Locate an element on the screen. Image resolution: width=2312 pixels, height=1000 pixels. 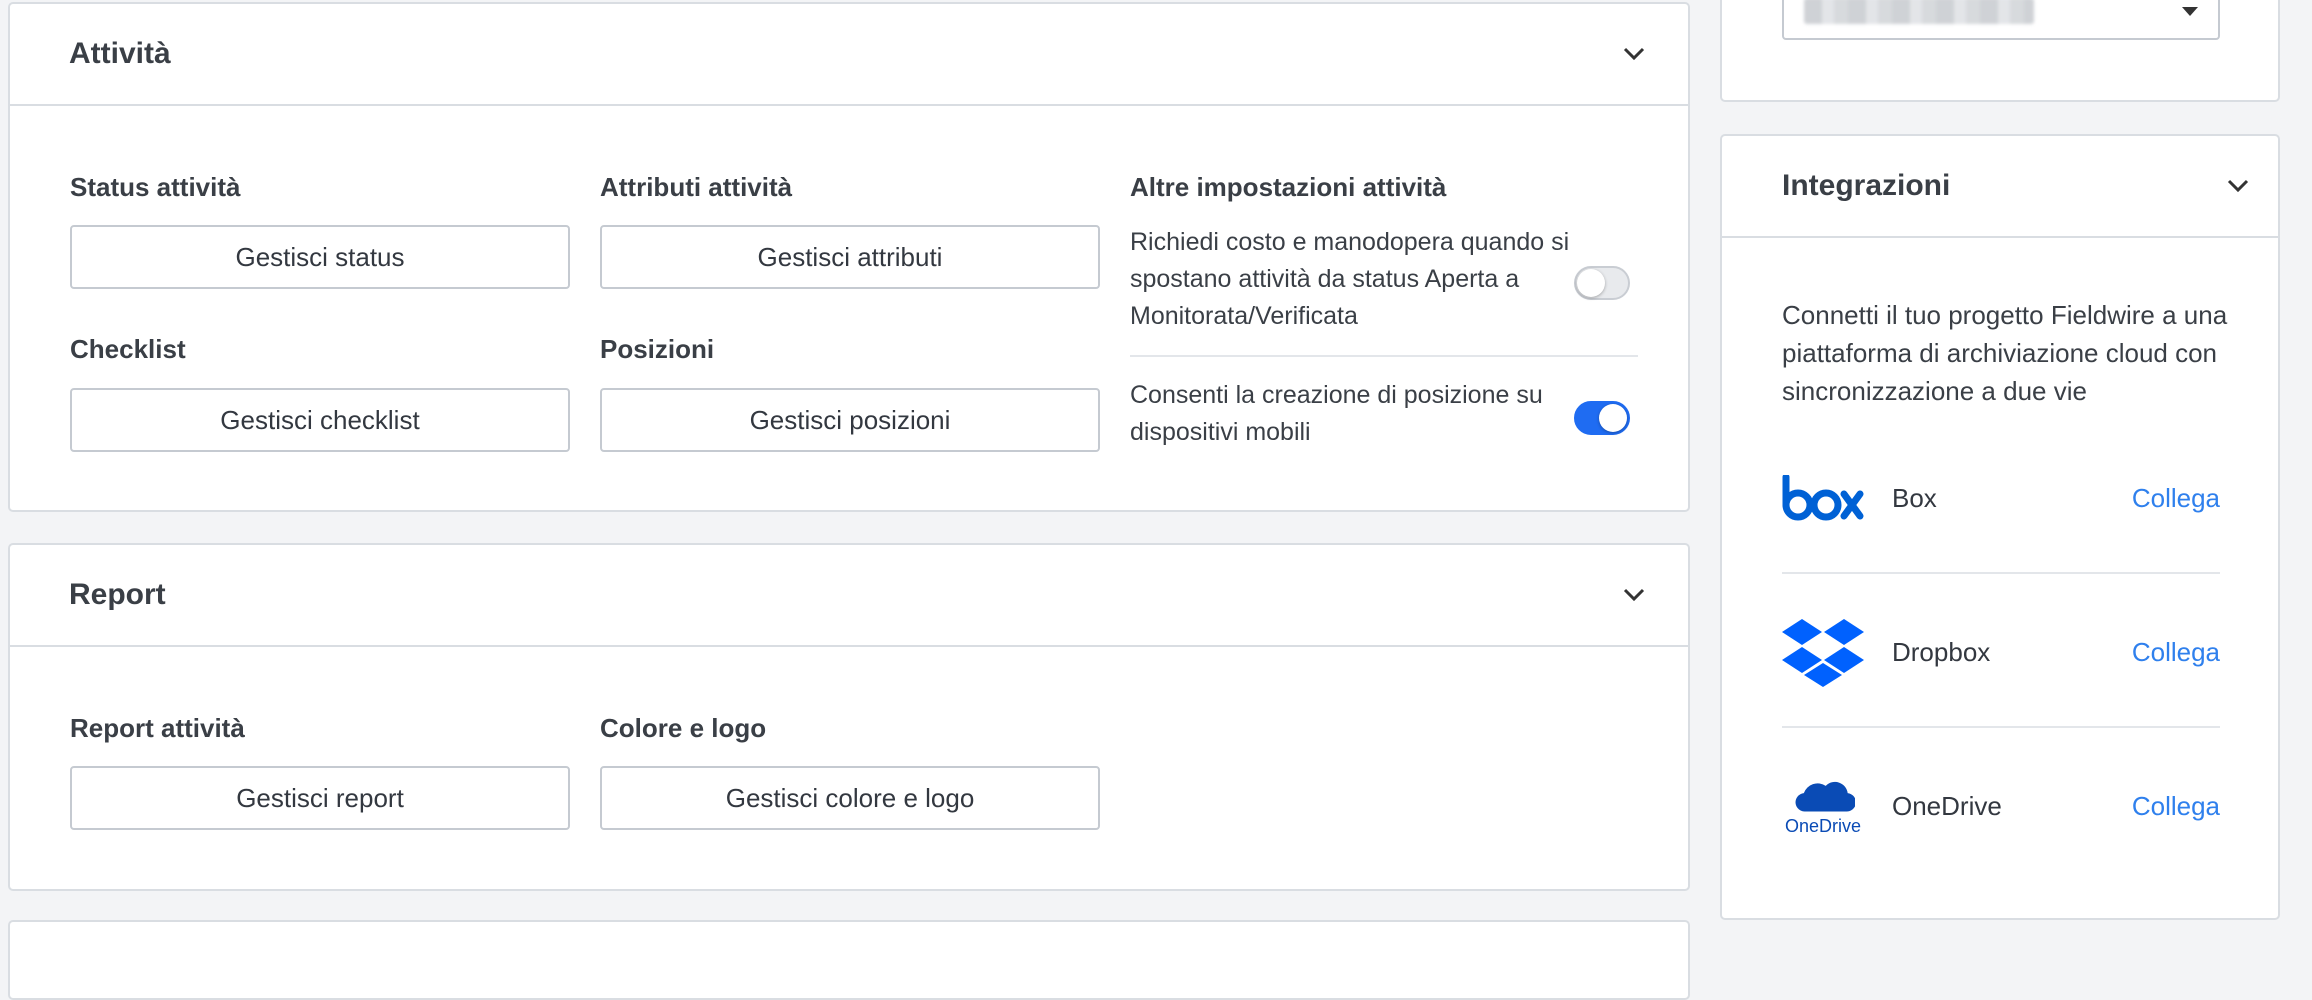
manage-color-logo-button: Gestisci colore e logo is located at coordinates (850, 798).